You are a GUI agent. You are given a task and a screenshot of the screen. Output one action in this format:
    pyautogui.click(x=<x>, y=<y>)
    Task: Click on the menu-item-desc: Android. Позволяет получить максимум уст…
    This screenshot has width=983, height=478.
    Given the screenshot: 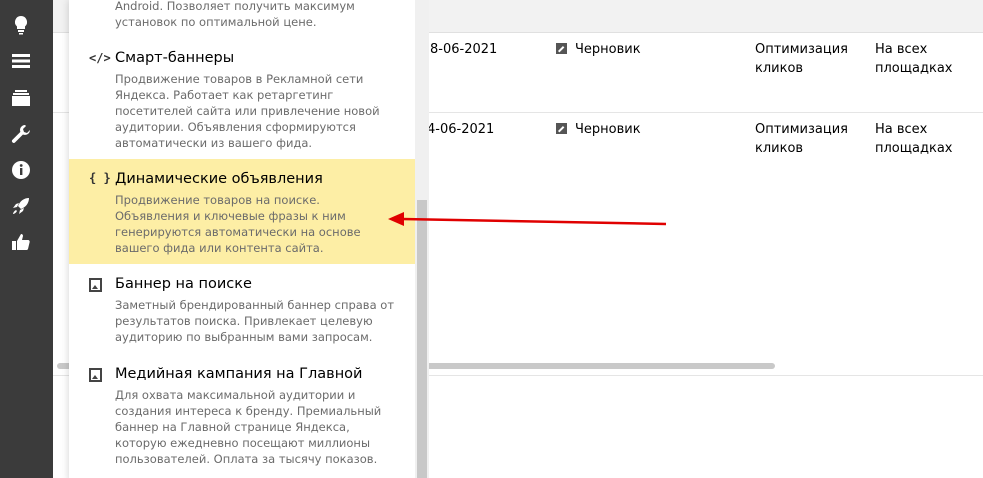 What is the action you would take?
    pyautogui.click(x=235, y=14)
    